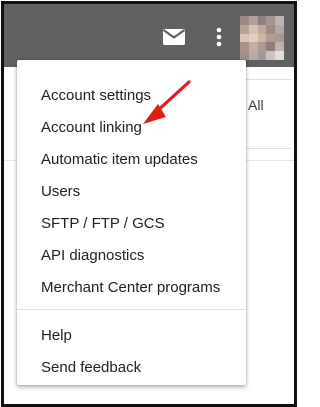 The image size is (320, 407). I want to click on more-options-button, so click(219, 37).